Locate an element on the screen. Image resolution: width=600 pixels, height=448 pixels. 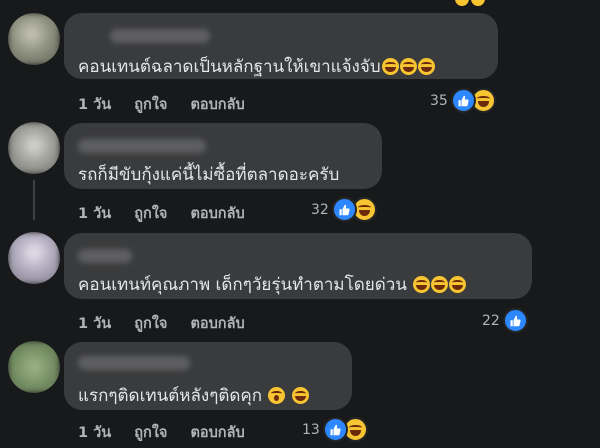
comment-text: คอนเทนท์คุณภาพ เด็กๆวัยรุ่นทำตามโดยด่วน is located at coordinates (272, 284).